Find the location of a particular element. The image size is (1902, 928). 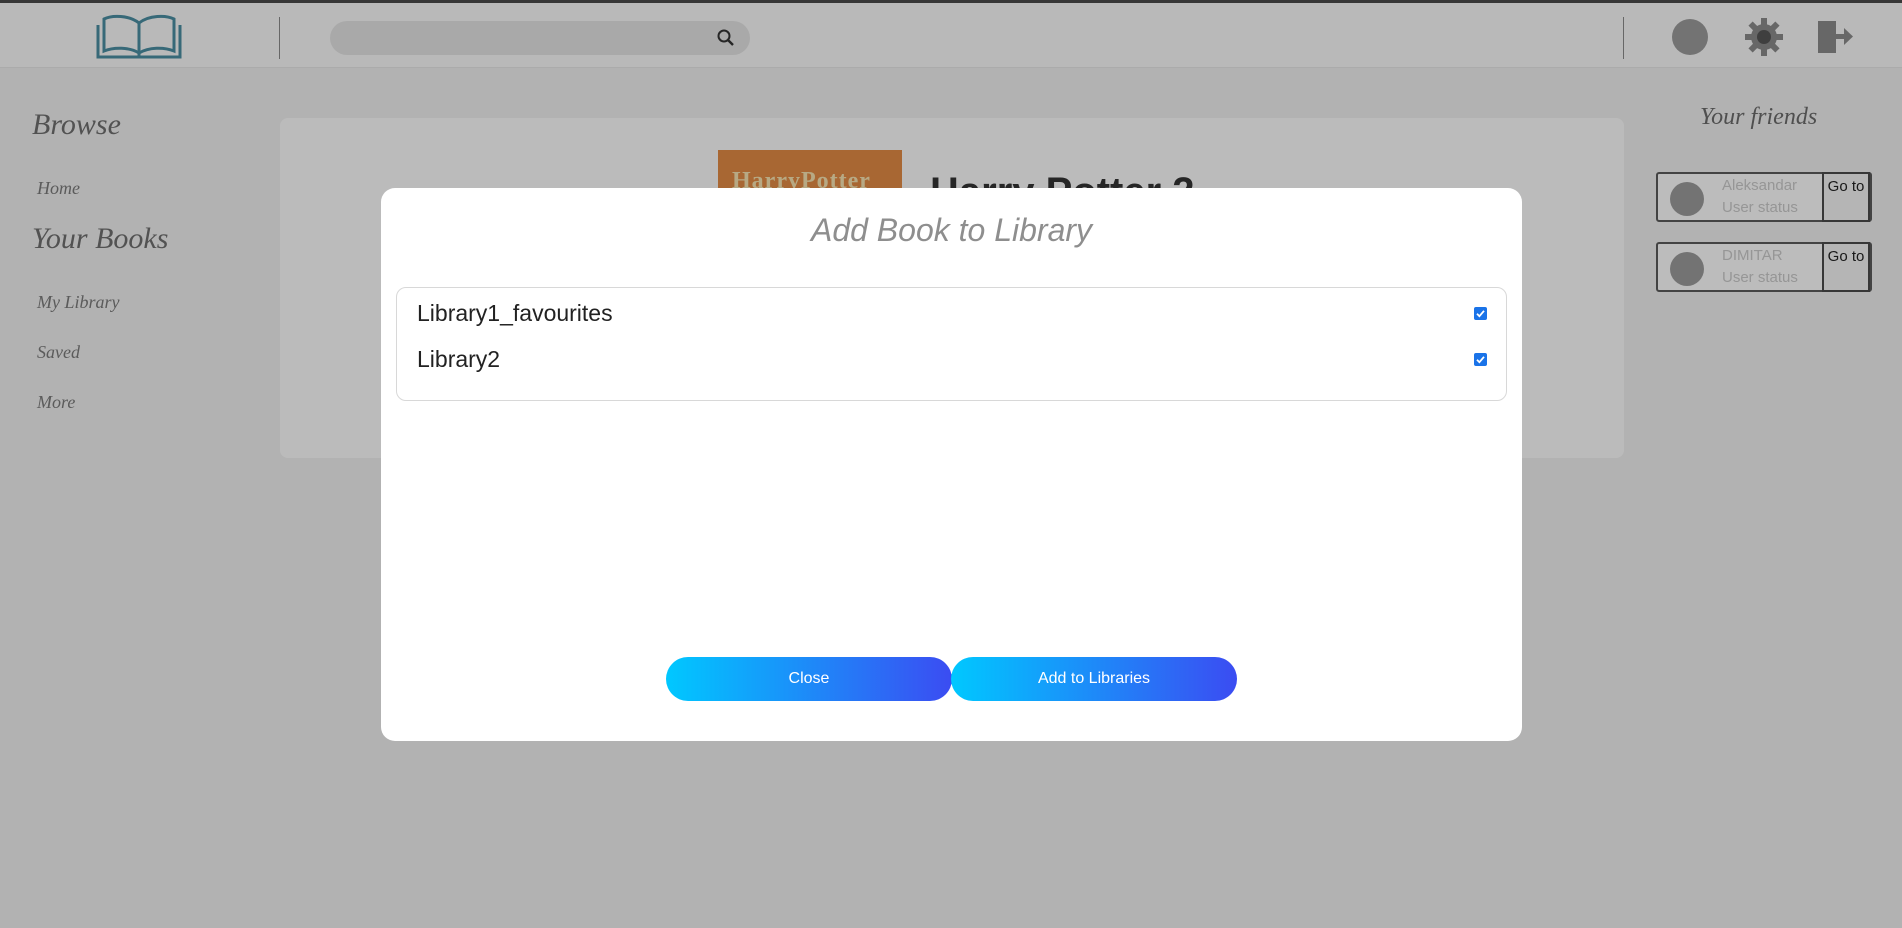

close-button: Close is located at coordinates (809, 679).